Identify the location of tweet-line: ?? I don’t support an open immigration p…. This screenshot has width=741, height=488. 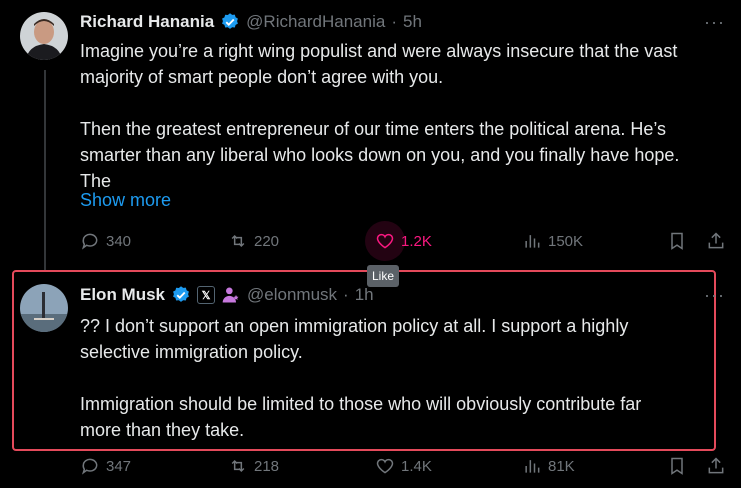
(354, 326).